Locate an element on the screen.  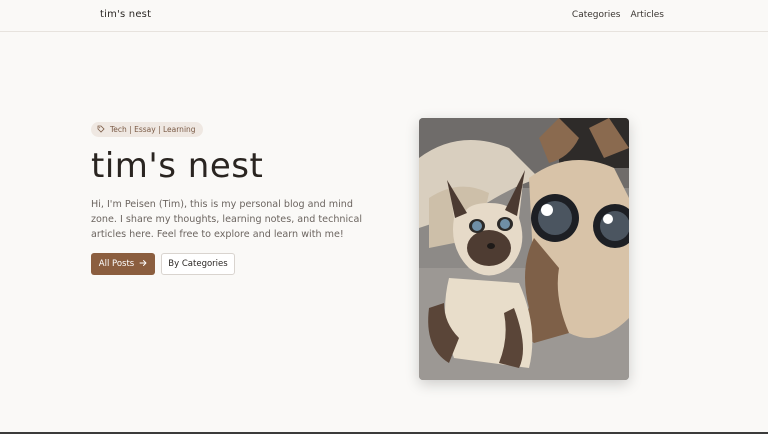
hero-actions: All Posts By Categories is located at coordinates (236, 264).